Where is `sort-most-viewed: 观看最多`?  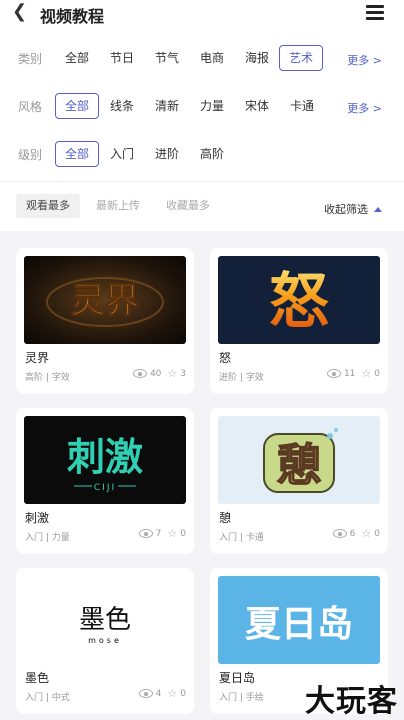 sort-most-viewed: 观看最多 is located at coordinates (48, 206).